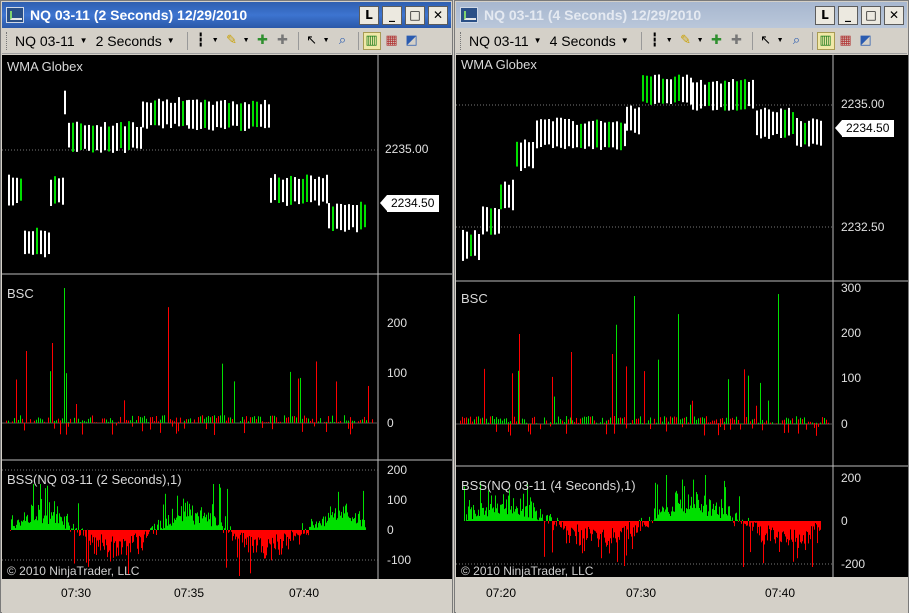 The width and height of the screenshot is (909, 613). I want to click on title-bar: NQ 03-11 (4 Seconds) 12/29/2010 L _ □ ✕, so click(681, 15).